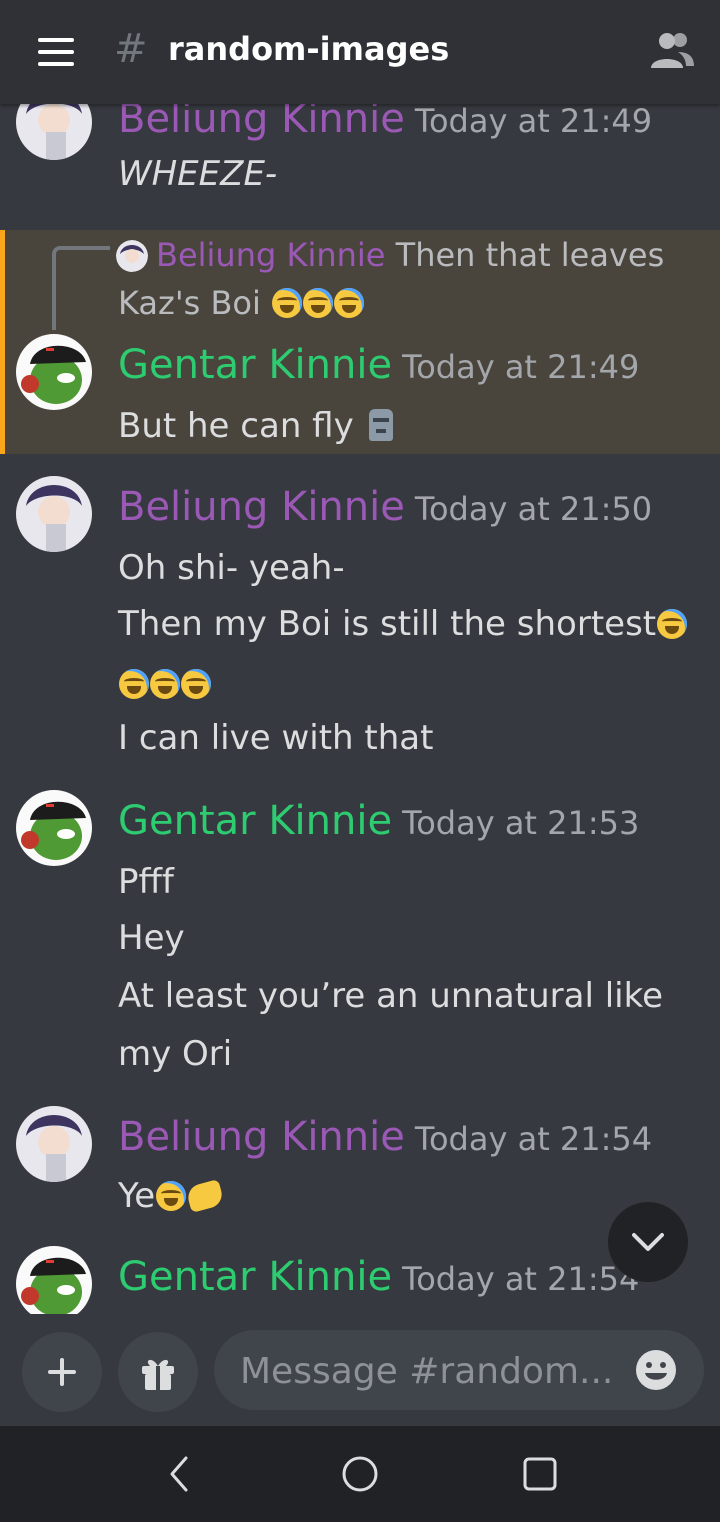 Image resolution: width=720 pixels, height=1522 pixels. Describe the element at coordinates (151, 938) in the screenshot. I see `message-text: Hey` at that location.